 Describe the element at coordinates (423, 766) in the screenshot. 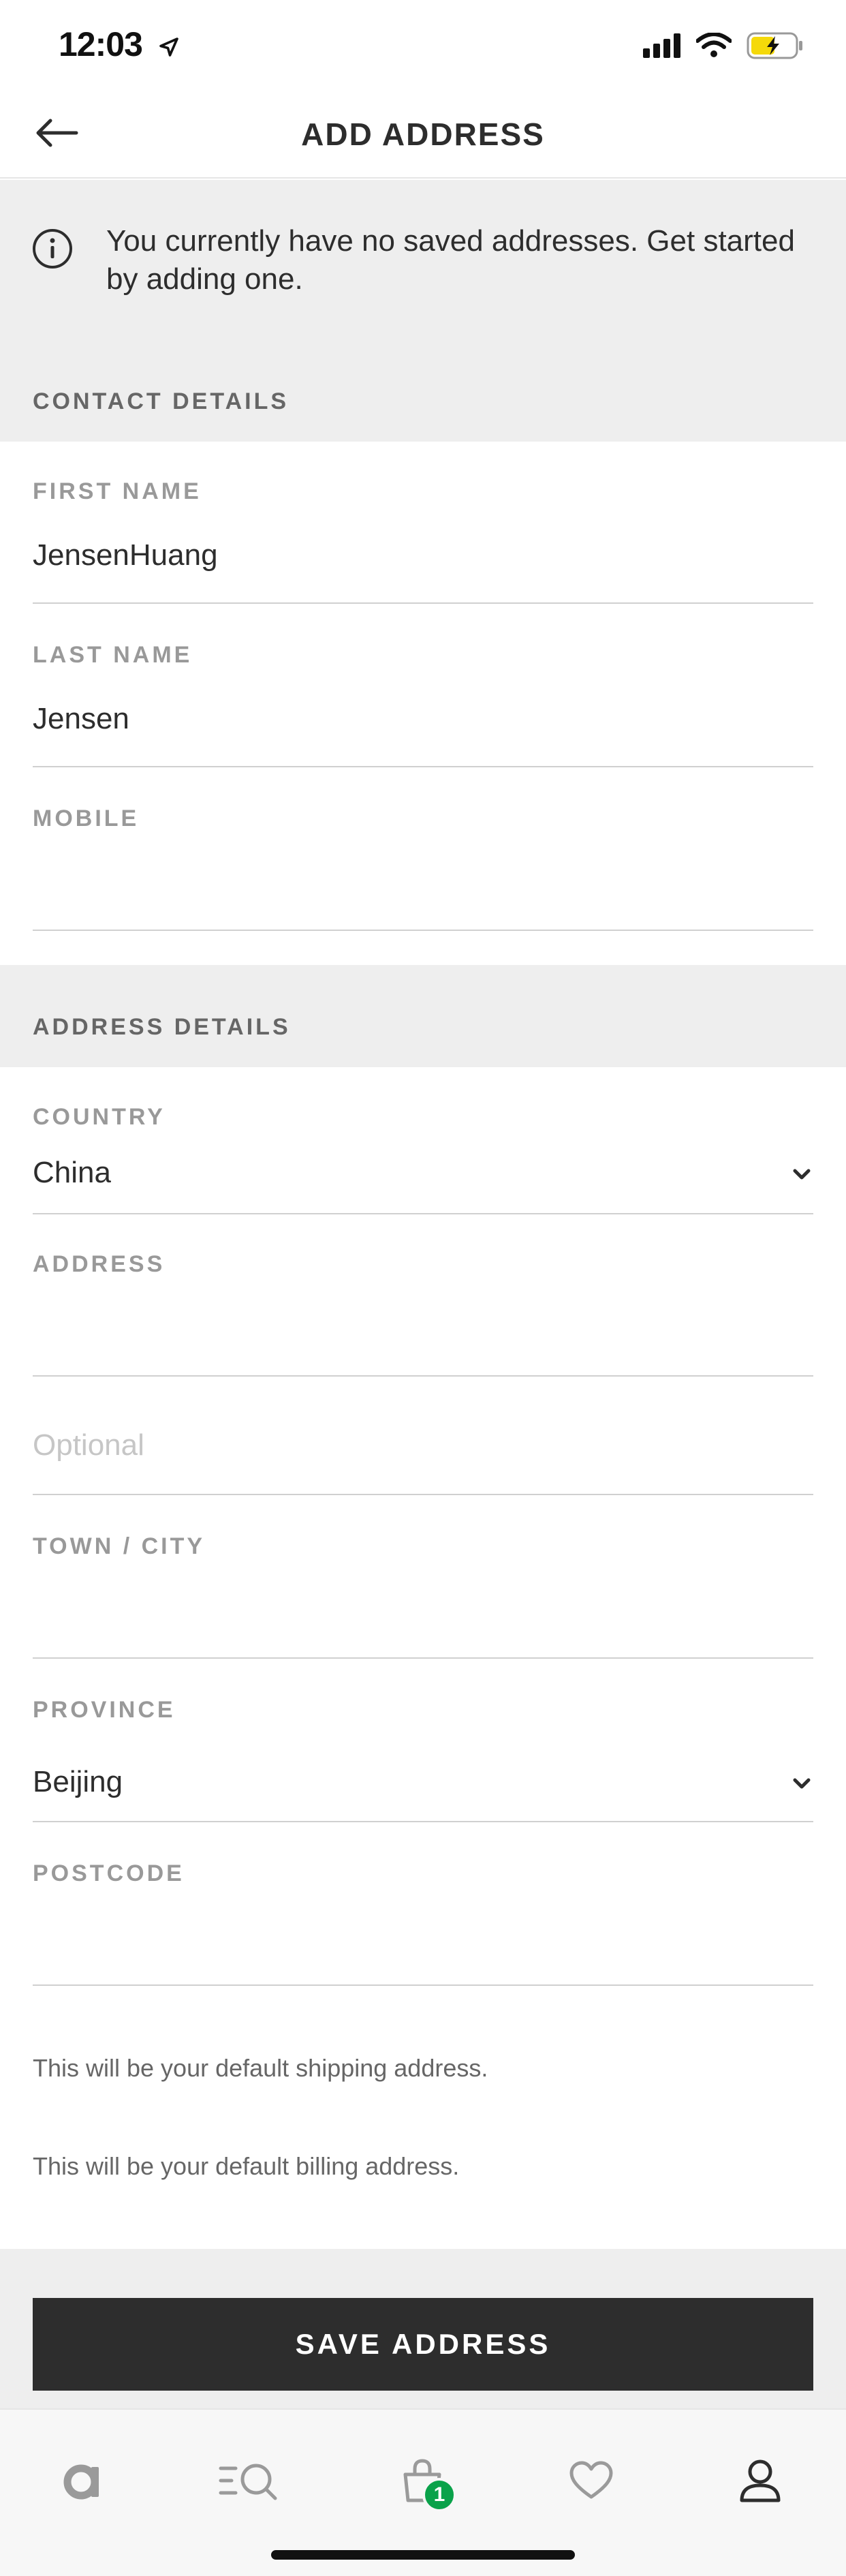

I see `last-name-underline` at that location.